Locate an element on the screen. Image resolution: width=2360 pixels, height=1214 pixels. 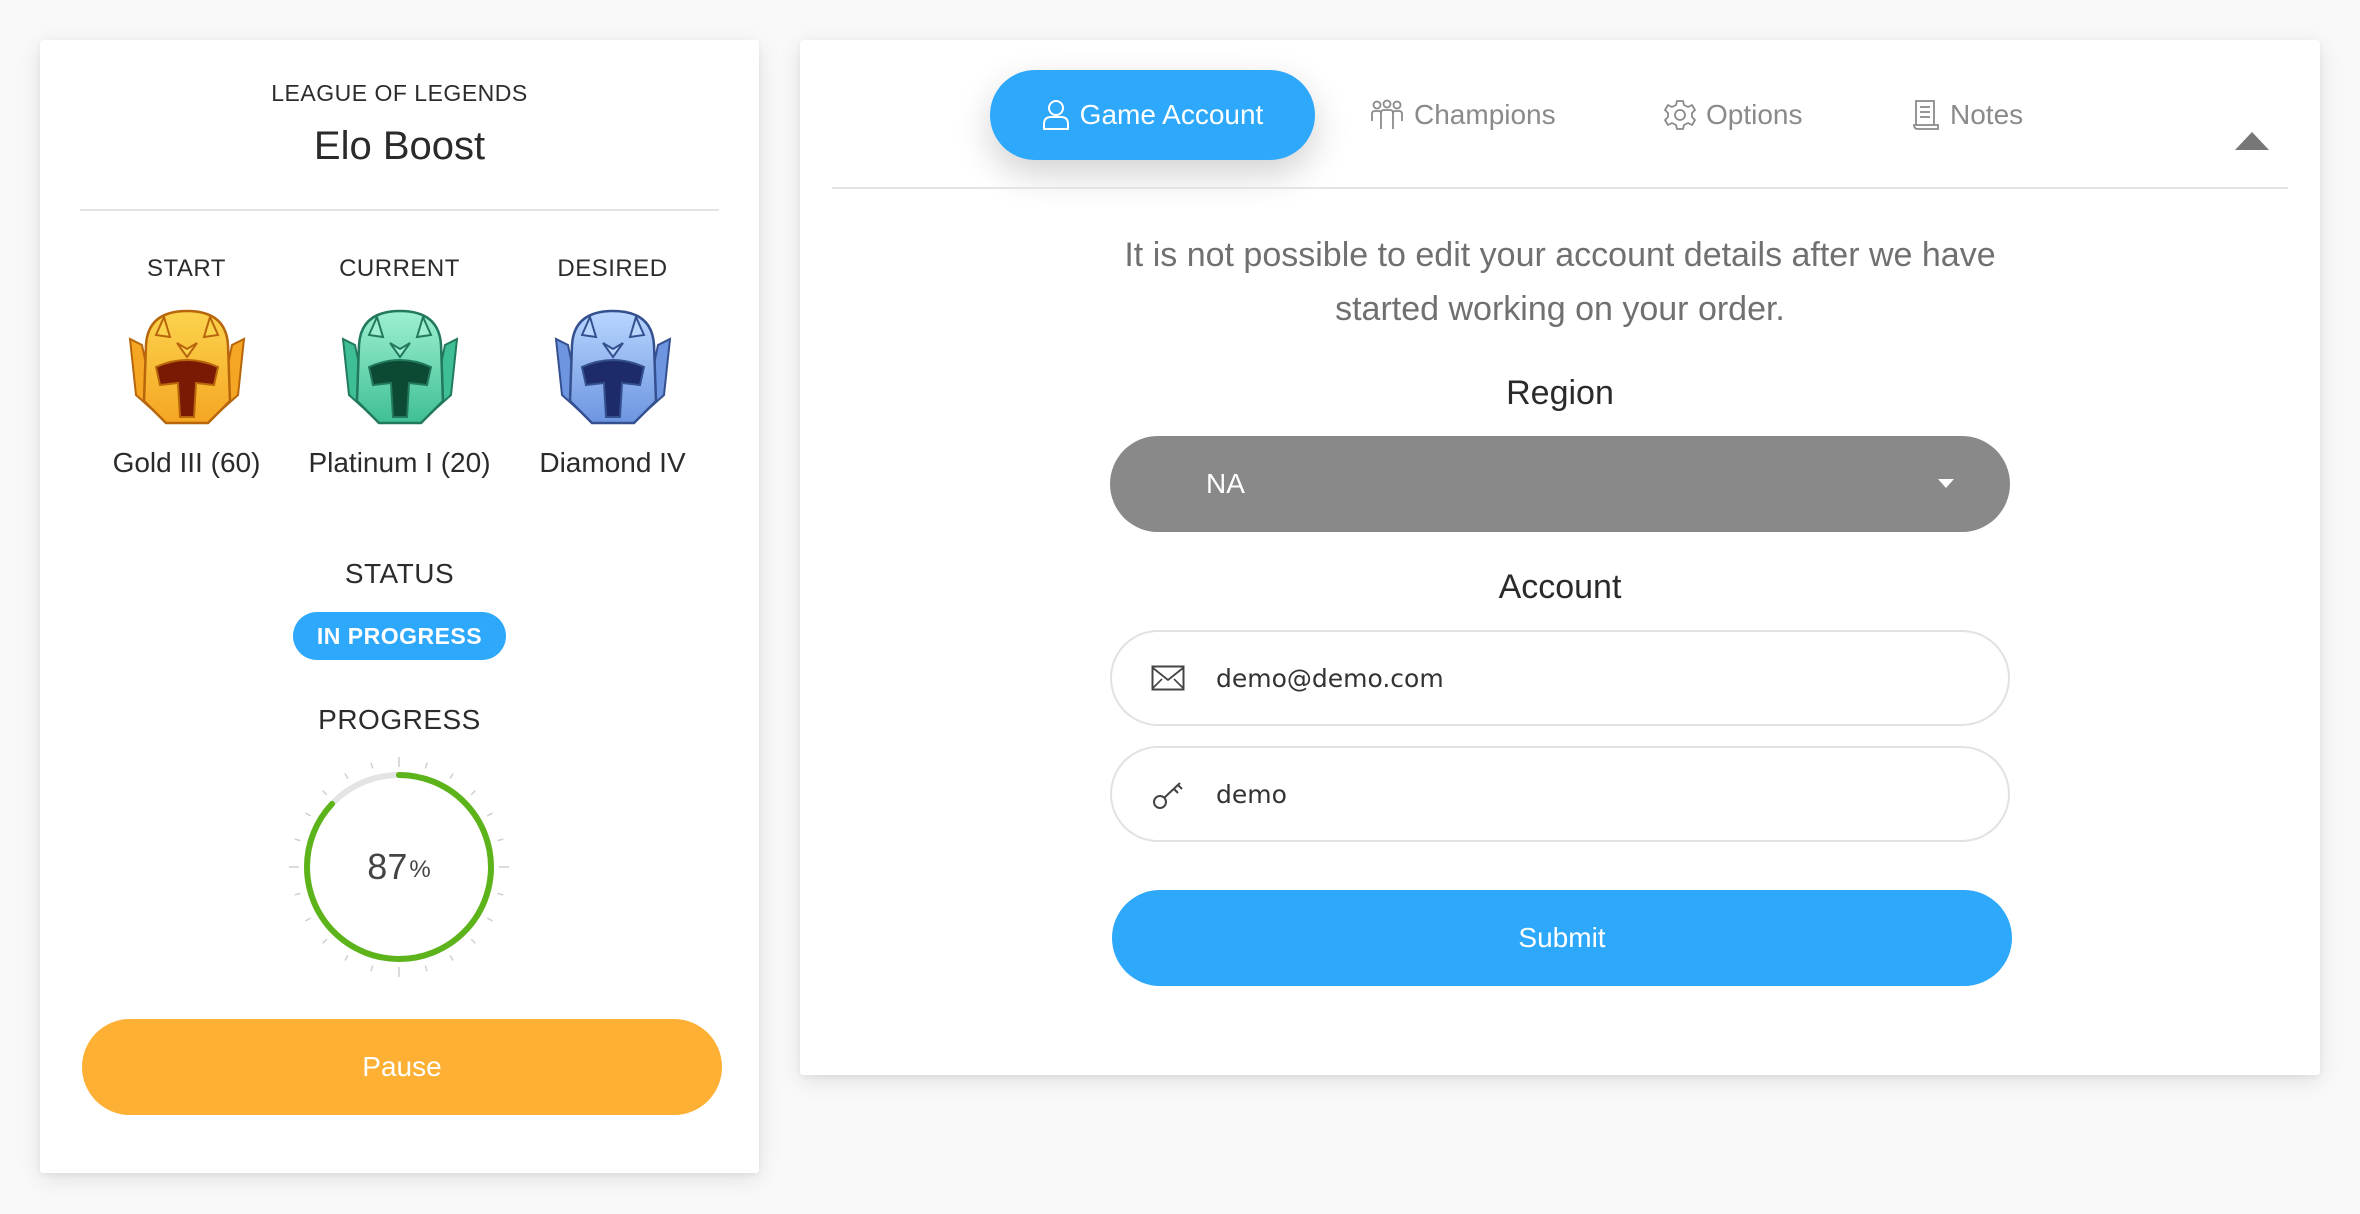
rank-label: DESIRED is located at coordinates (612, 268).